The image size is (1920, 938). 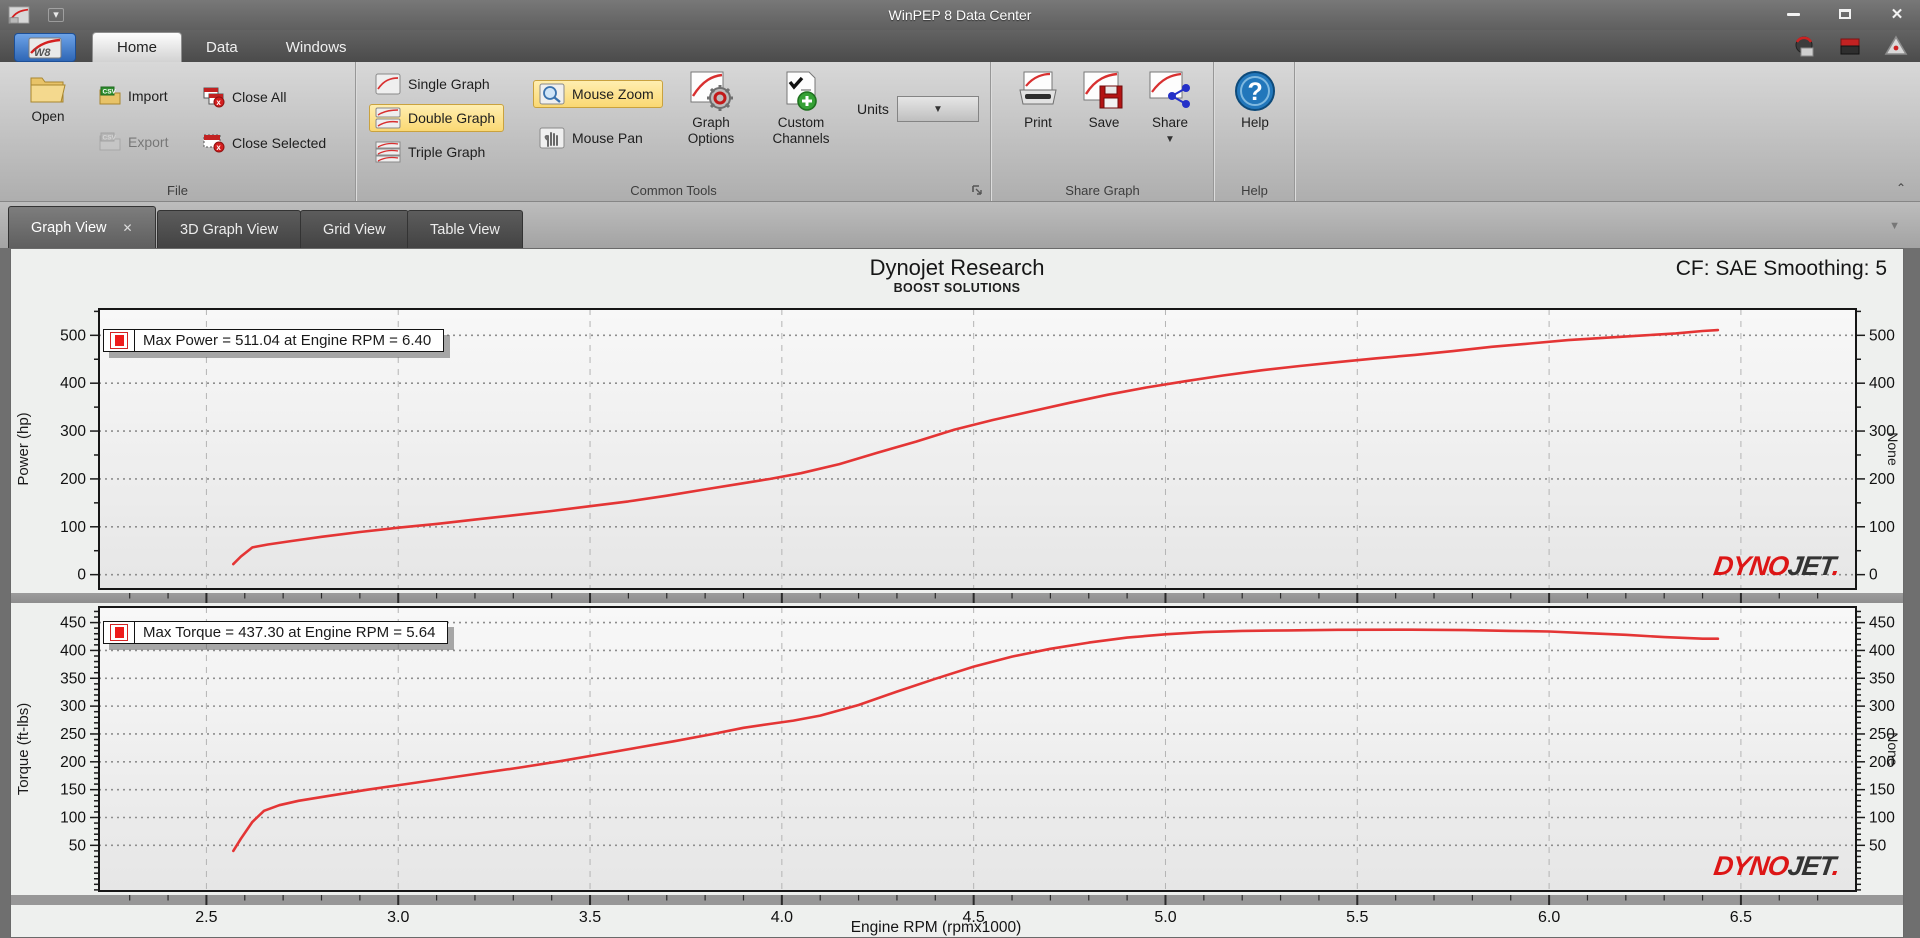 What do you see at coordinates (1255, 100) in the screenshot?
I see `help-button: ? Help` at bounding box center [1255, 100].